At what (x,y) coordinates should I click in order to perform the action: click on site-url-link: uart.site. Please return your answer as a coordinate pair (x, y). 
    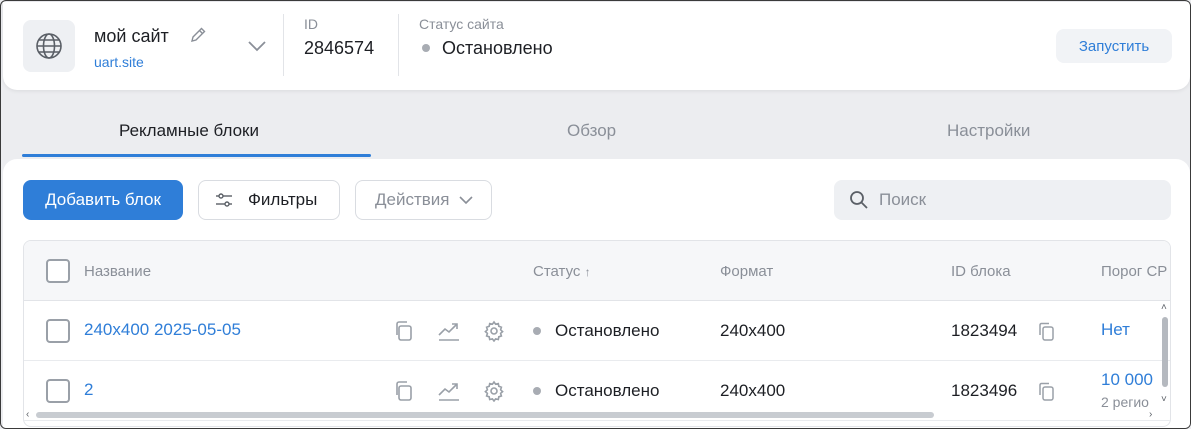
    Looking at the image, I should click on (119, 62).